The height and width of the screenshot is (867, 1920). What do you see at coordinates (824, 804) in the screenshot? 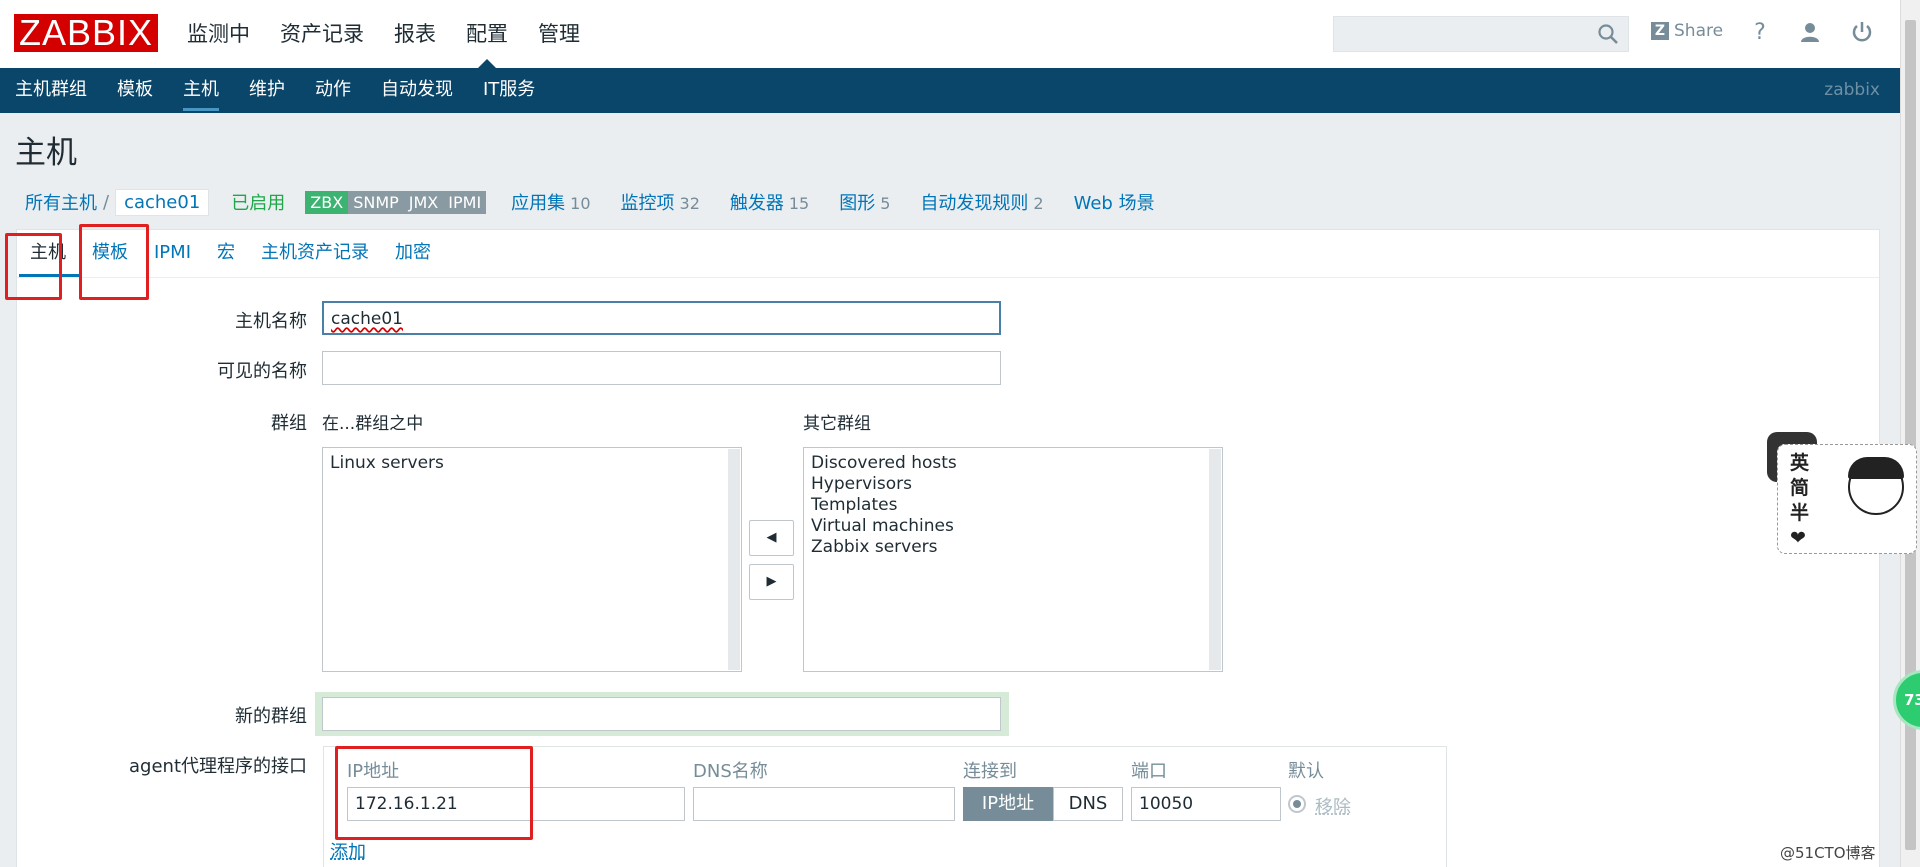
I see `dns-name-field` at bounding box center [824, 804].